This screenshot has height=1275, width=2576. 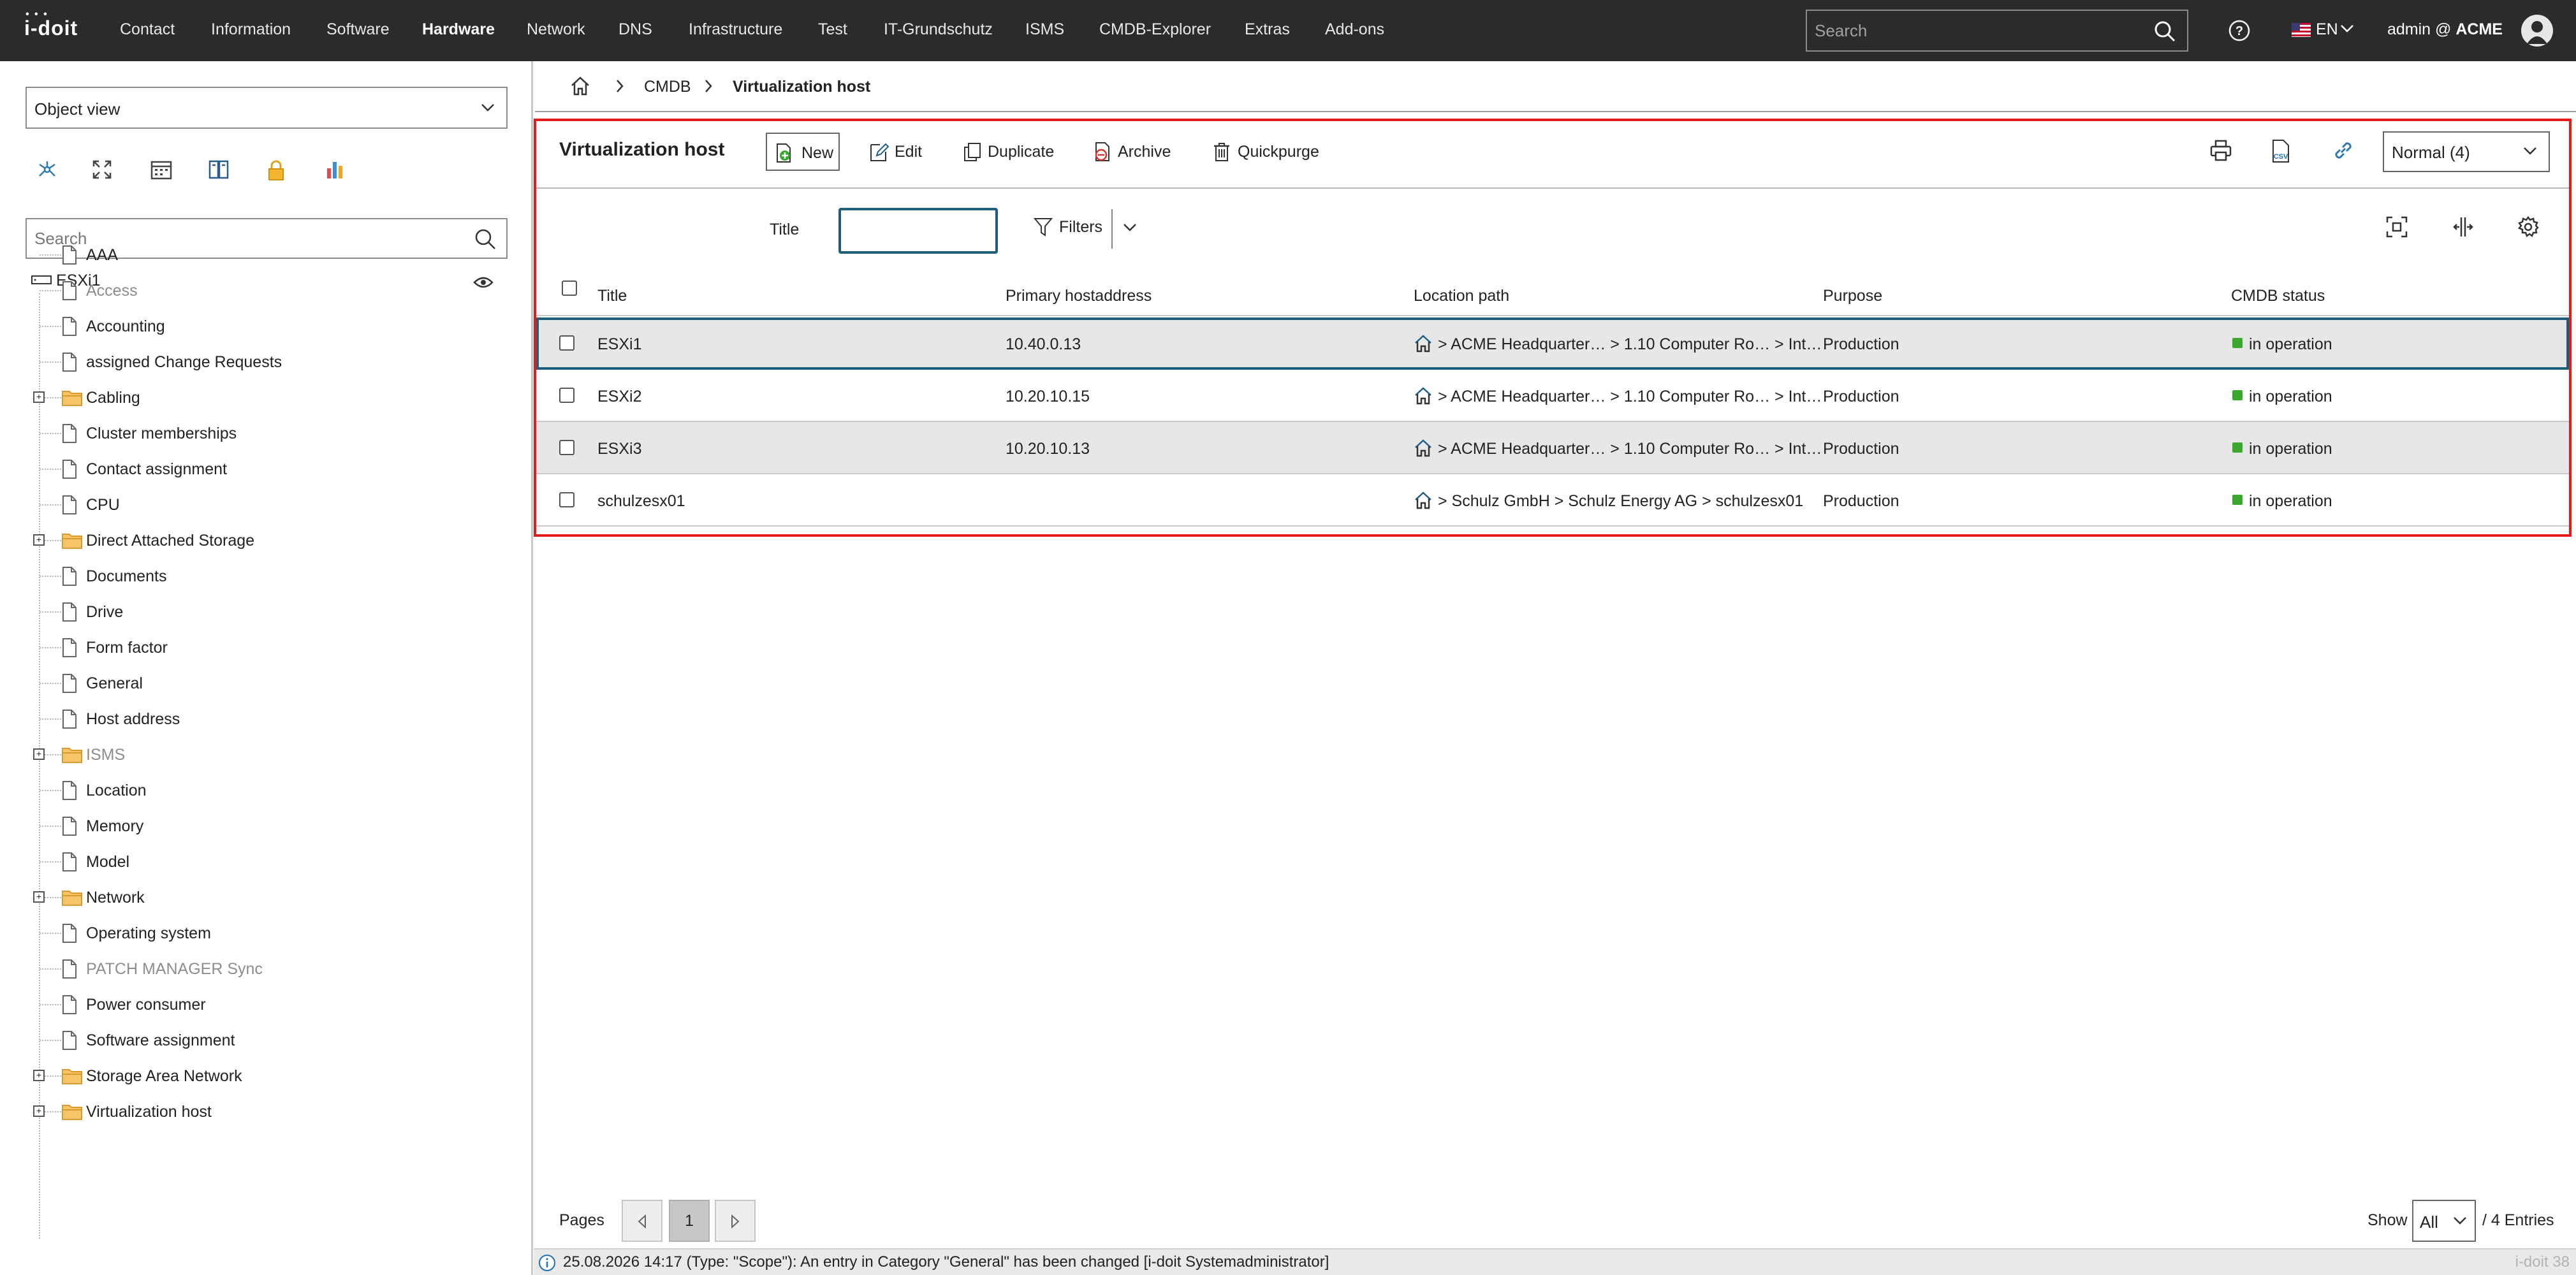 I want to click on user-menu: admin @ ACME, so click(x=2445, y=29).